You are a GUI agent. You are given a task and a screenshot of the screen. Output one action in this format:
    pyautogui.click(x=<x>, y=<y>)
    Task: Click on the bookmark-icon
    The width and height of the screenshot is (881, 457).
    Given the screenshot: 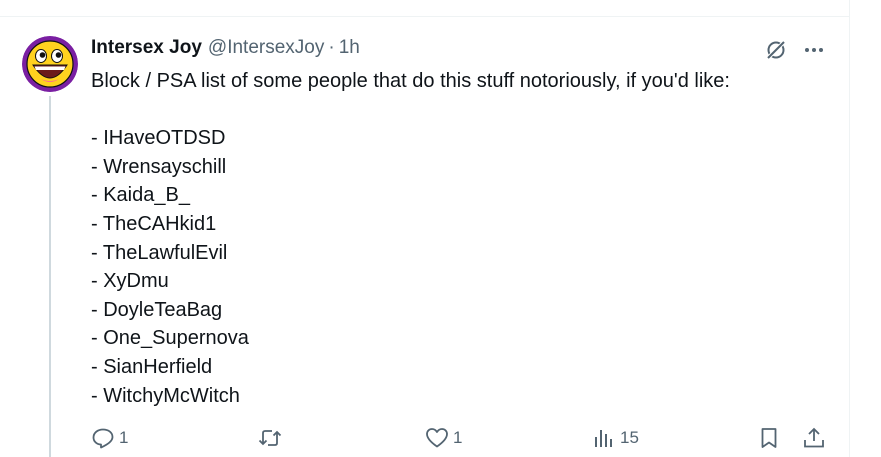 What is the action you would take?
    pyautogui.click(x=769, y=438)
    